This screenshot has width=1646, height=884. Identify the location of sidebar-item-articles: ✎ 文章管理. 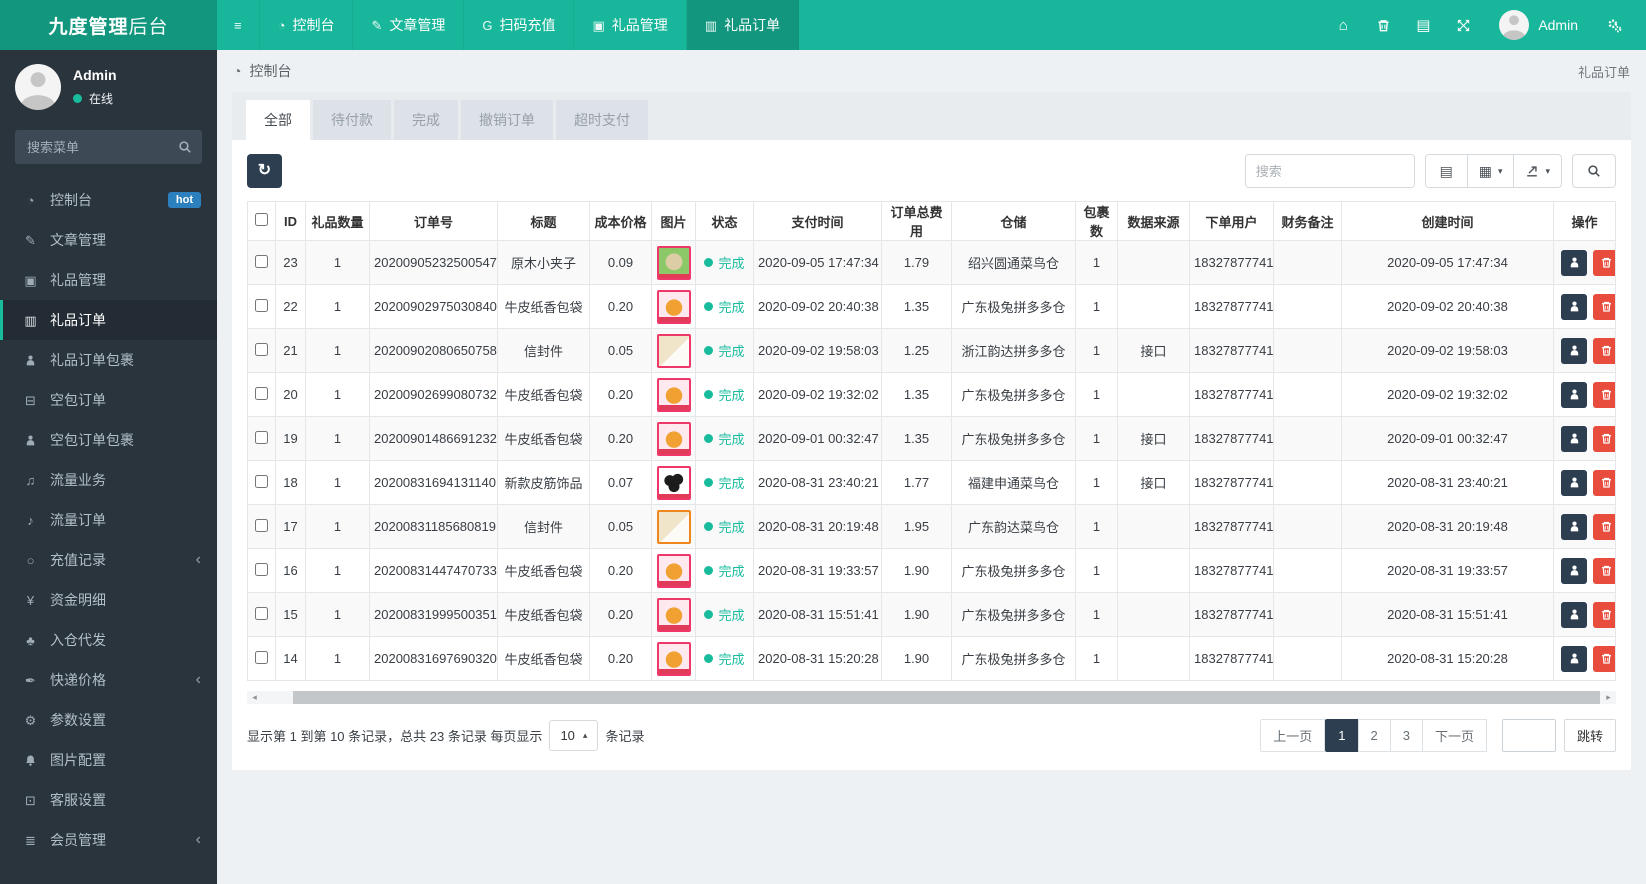
(108, 240).